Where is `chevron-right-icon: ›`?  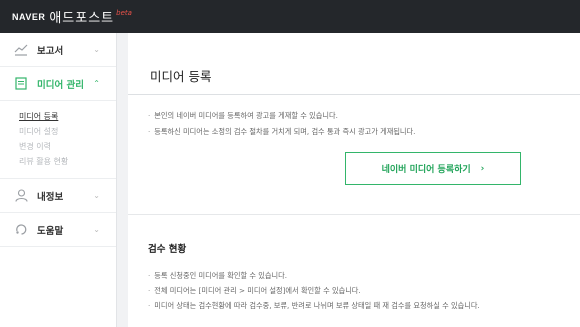 chevron-right-icon: › is located at coordinates (482, 168).